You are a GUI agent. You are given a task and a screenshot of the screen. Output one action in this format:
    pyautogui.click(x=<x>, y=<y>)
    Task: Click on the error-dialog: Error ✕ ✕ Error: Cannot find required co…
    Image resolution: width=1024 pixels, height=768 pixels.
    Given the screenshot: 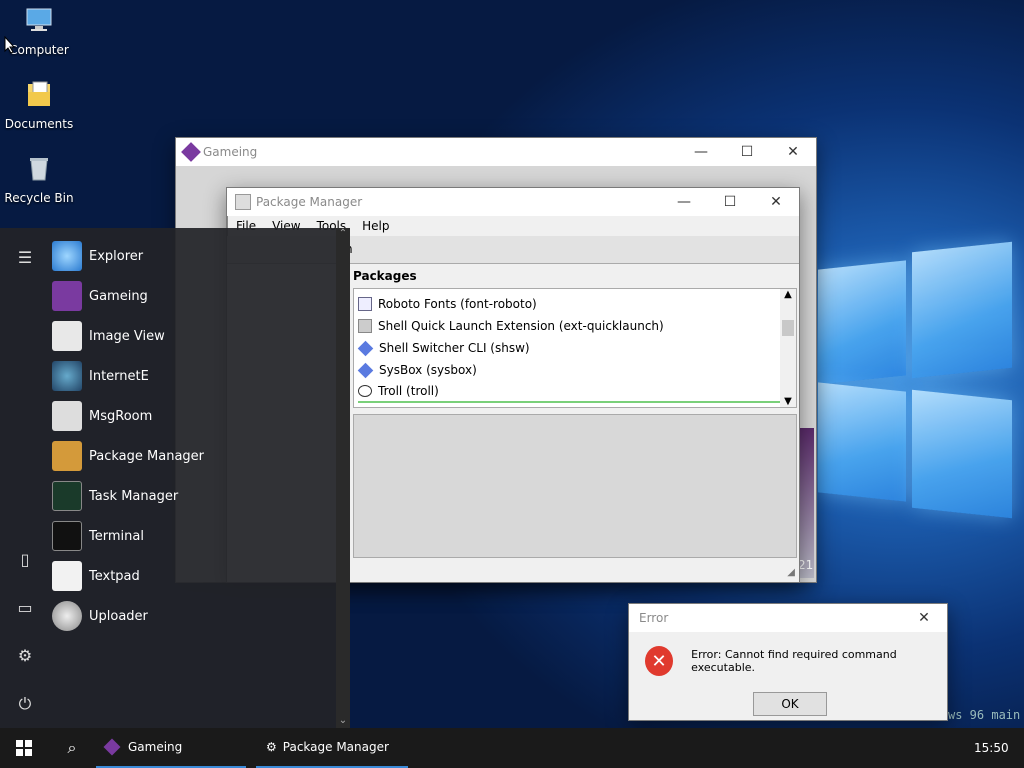 What is the action you would take?
    pyautogui.click(x=788, y=662)
    